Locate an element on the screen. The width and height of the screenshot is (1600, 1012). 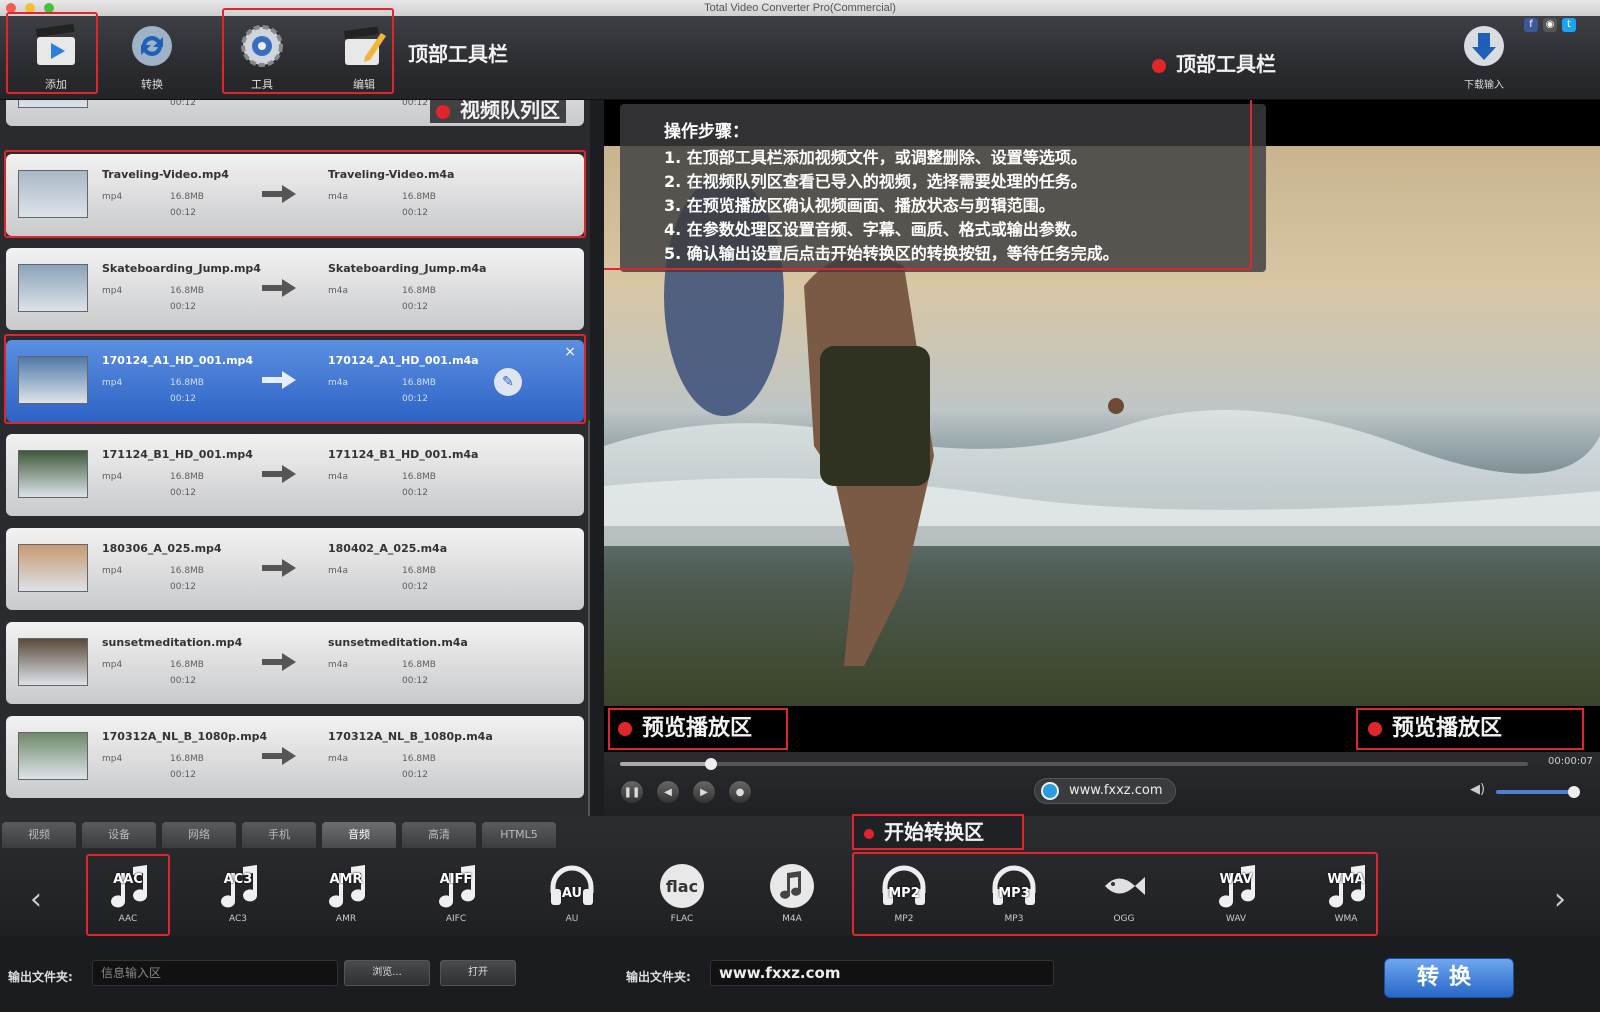
previous-frame-icon: ◀ is located at coordinates (668, 792).